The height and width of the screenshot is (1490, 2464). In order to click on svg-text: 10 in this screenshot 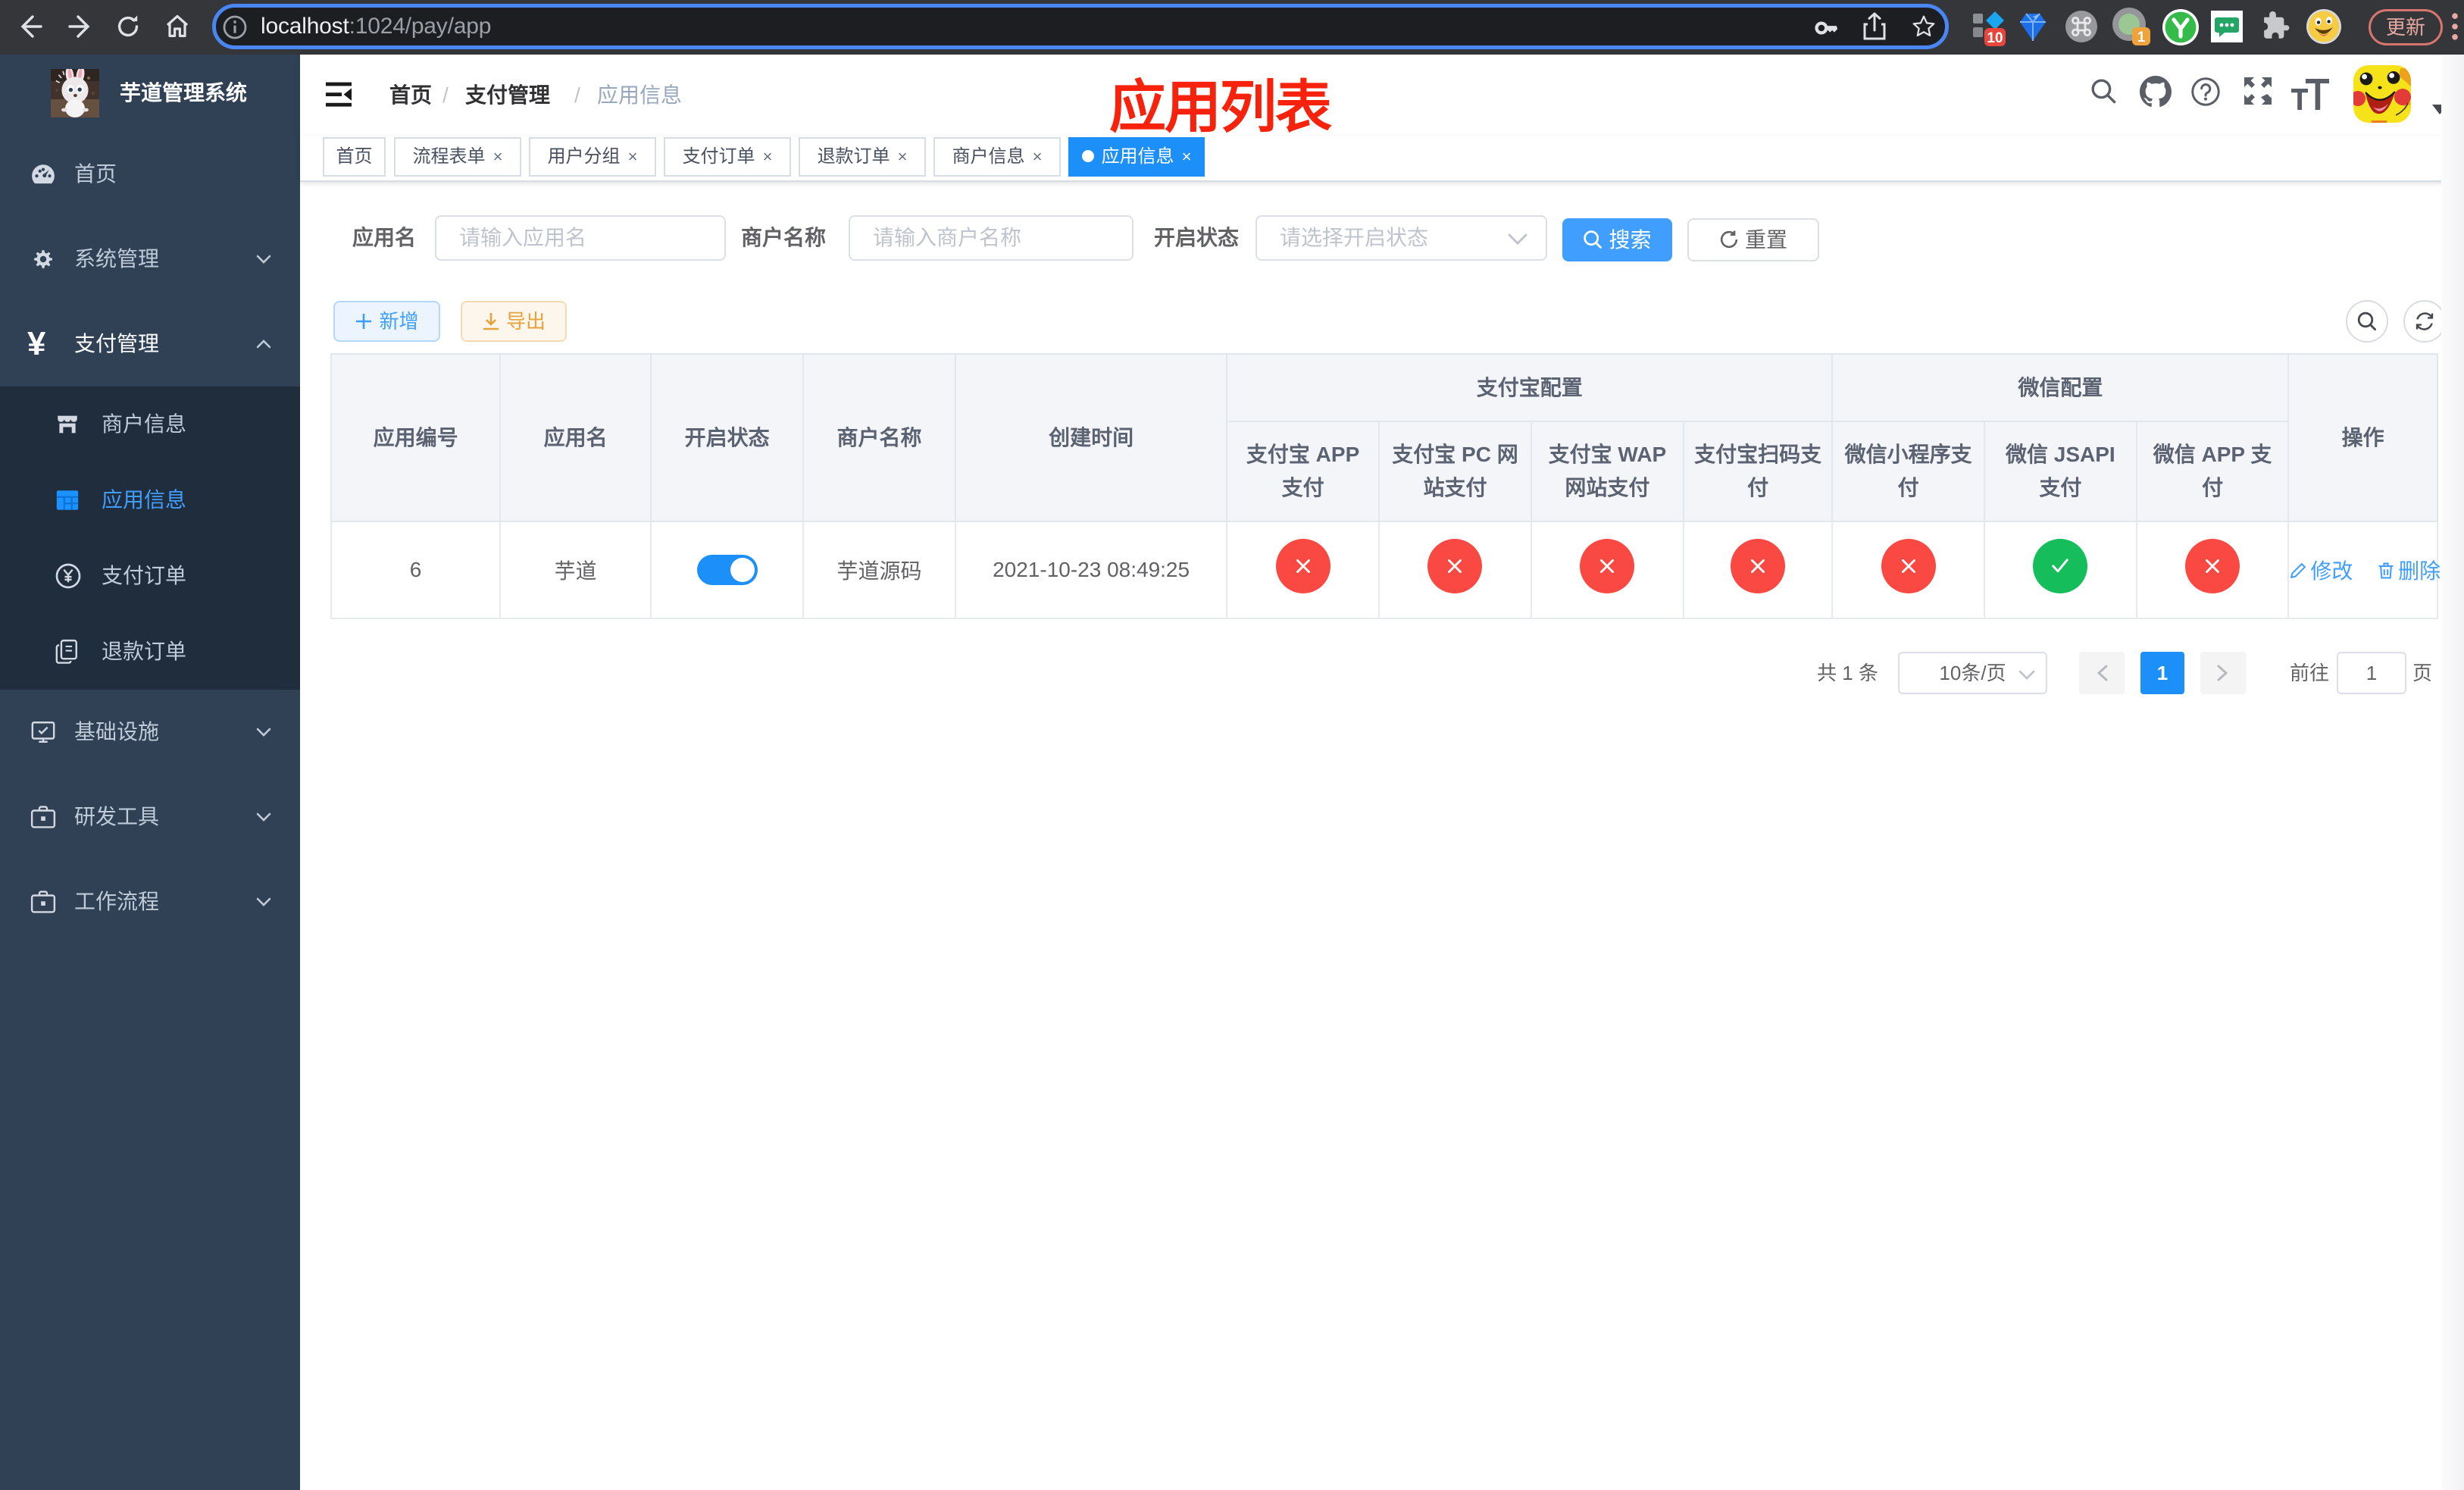, I will do `click(1995, 38)`.